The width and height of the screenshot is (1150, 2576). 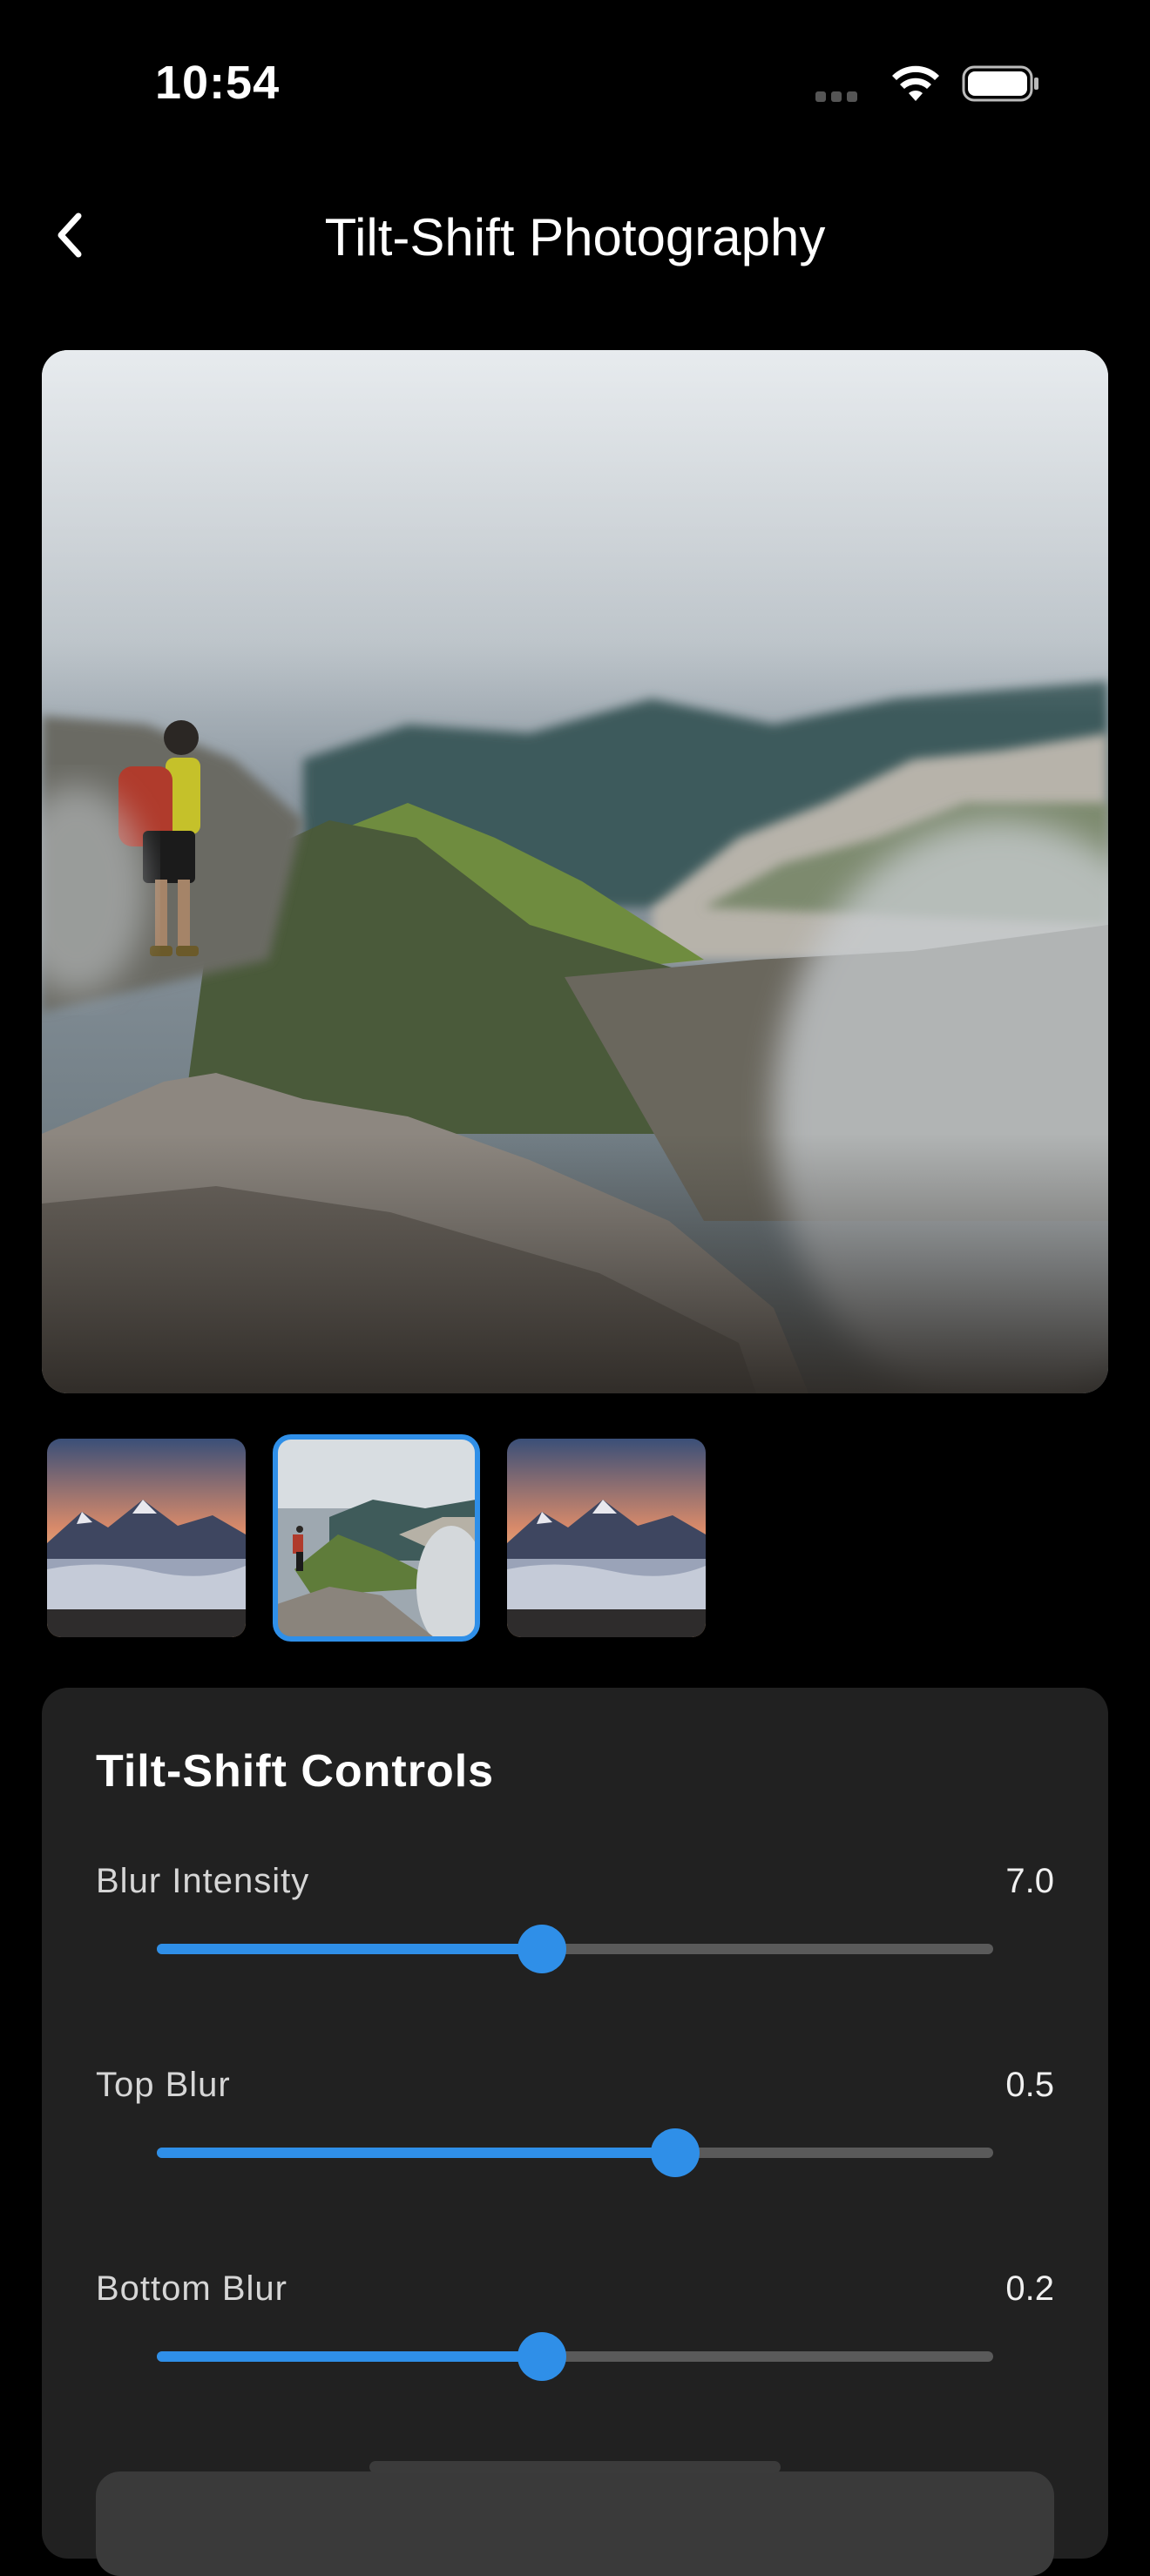 I want to click on bottom-blur-label: Bottom Blur, so click(x=192, y=2288).